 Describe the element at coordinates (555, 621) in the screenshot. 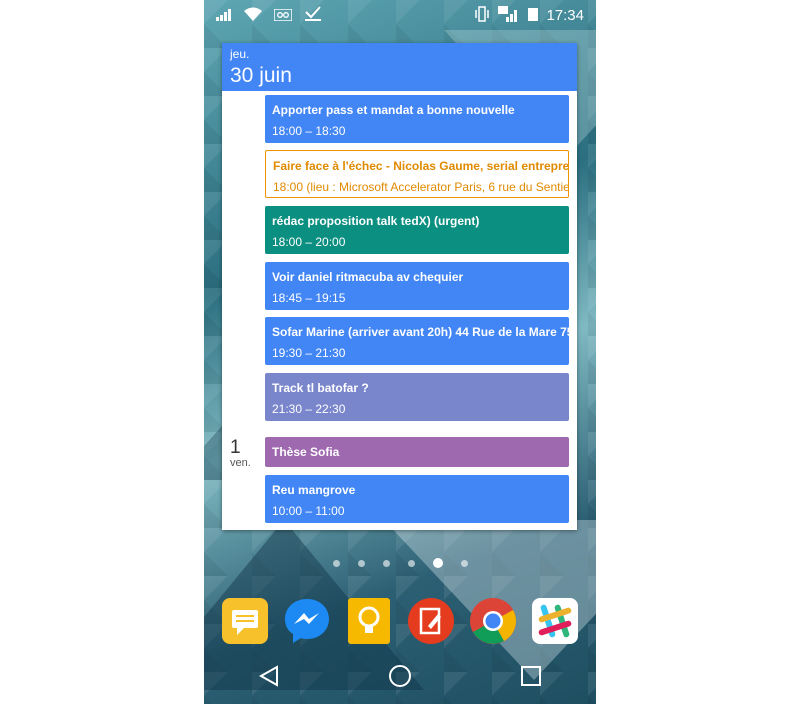

I see `slack-icon` at that location.